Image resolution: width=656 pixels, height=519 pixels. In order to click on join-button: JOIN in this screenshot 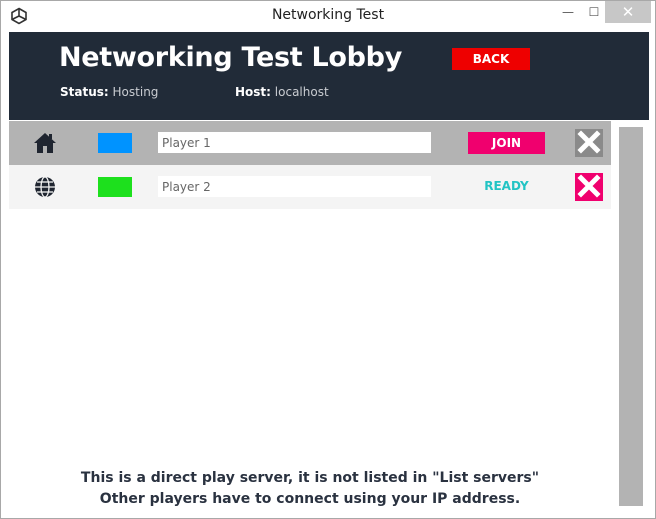, I will do `click(506, 143)`.